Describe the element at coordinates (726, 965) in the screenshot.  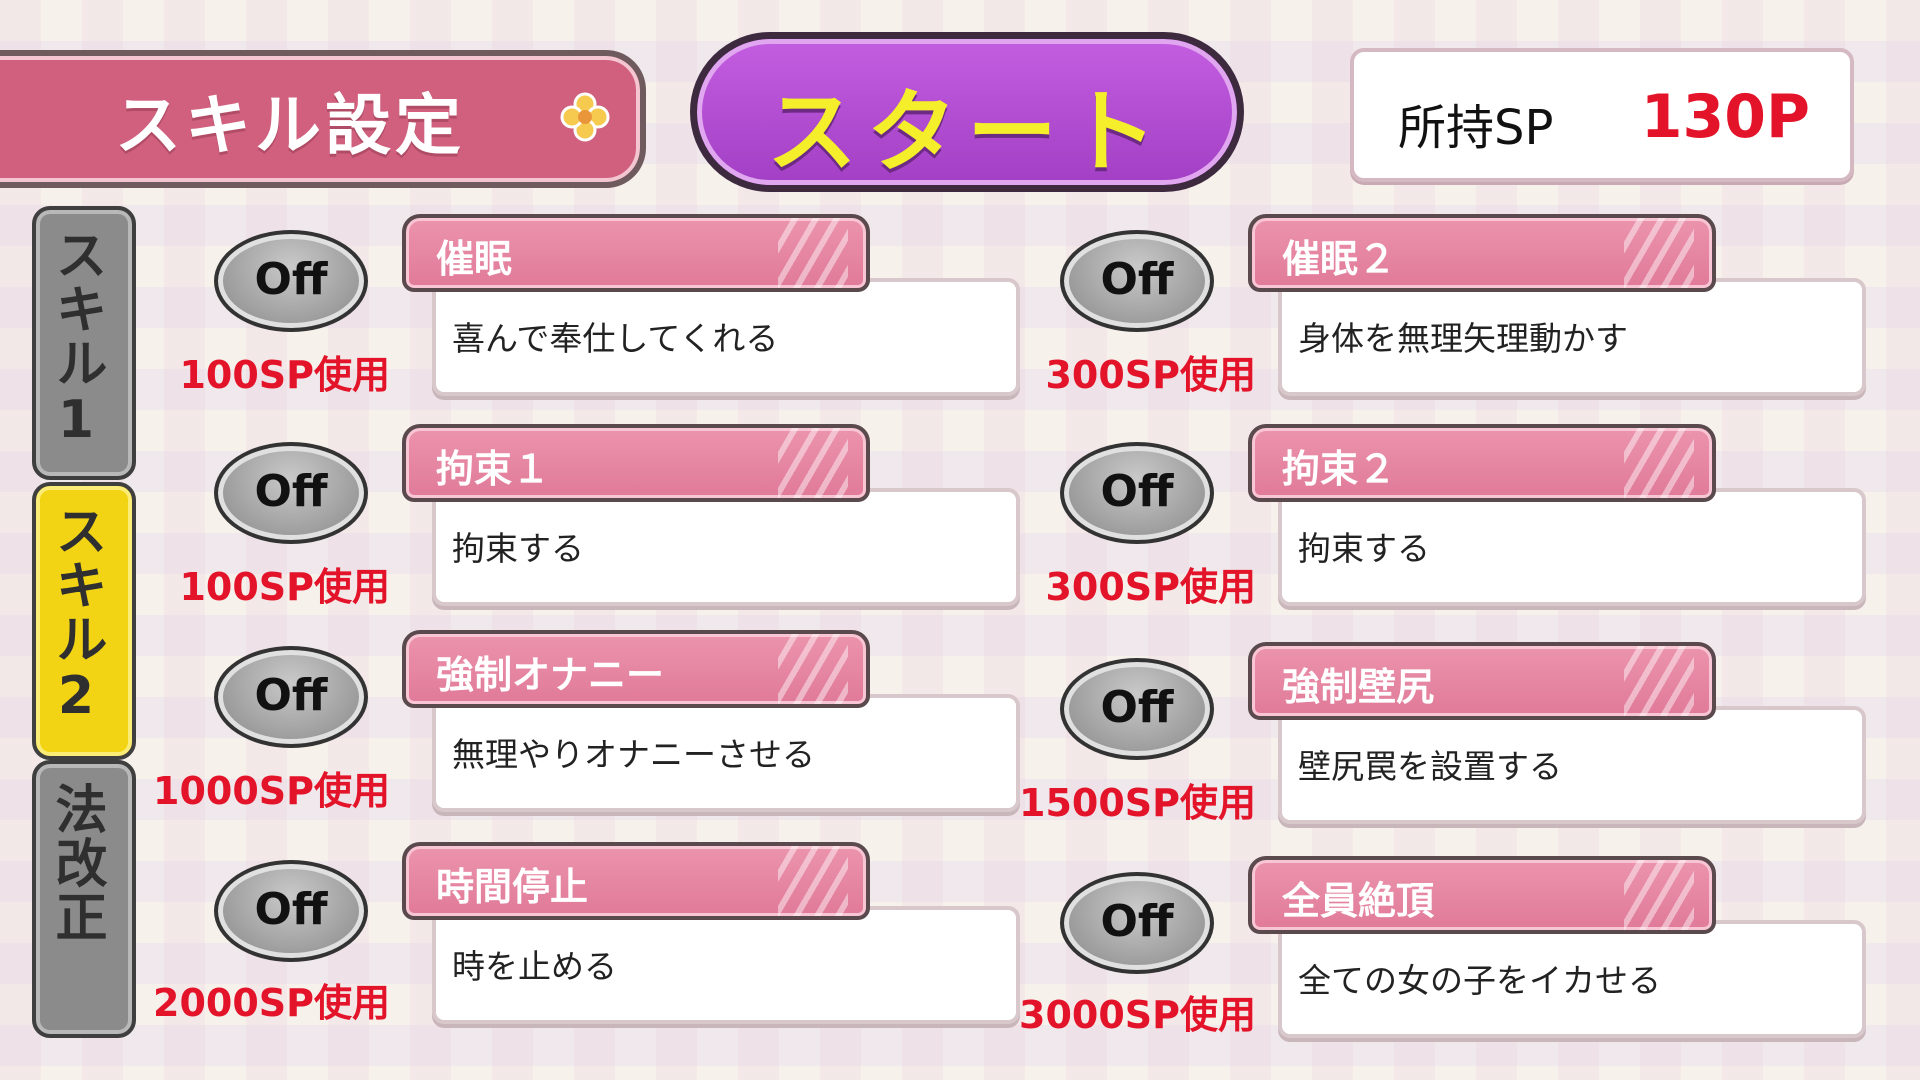
I see `skill-card: 時を止める` at that location.